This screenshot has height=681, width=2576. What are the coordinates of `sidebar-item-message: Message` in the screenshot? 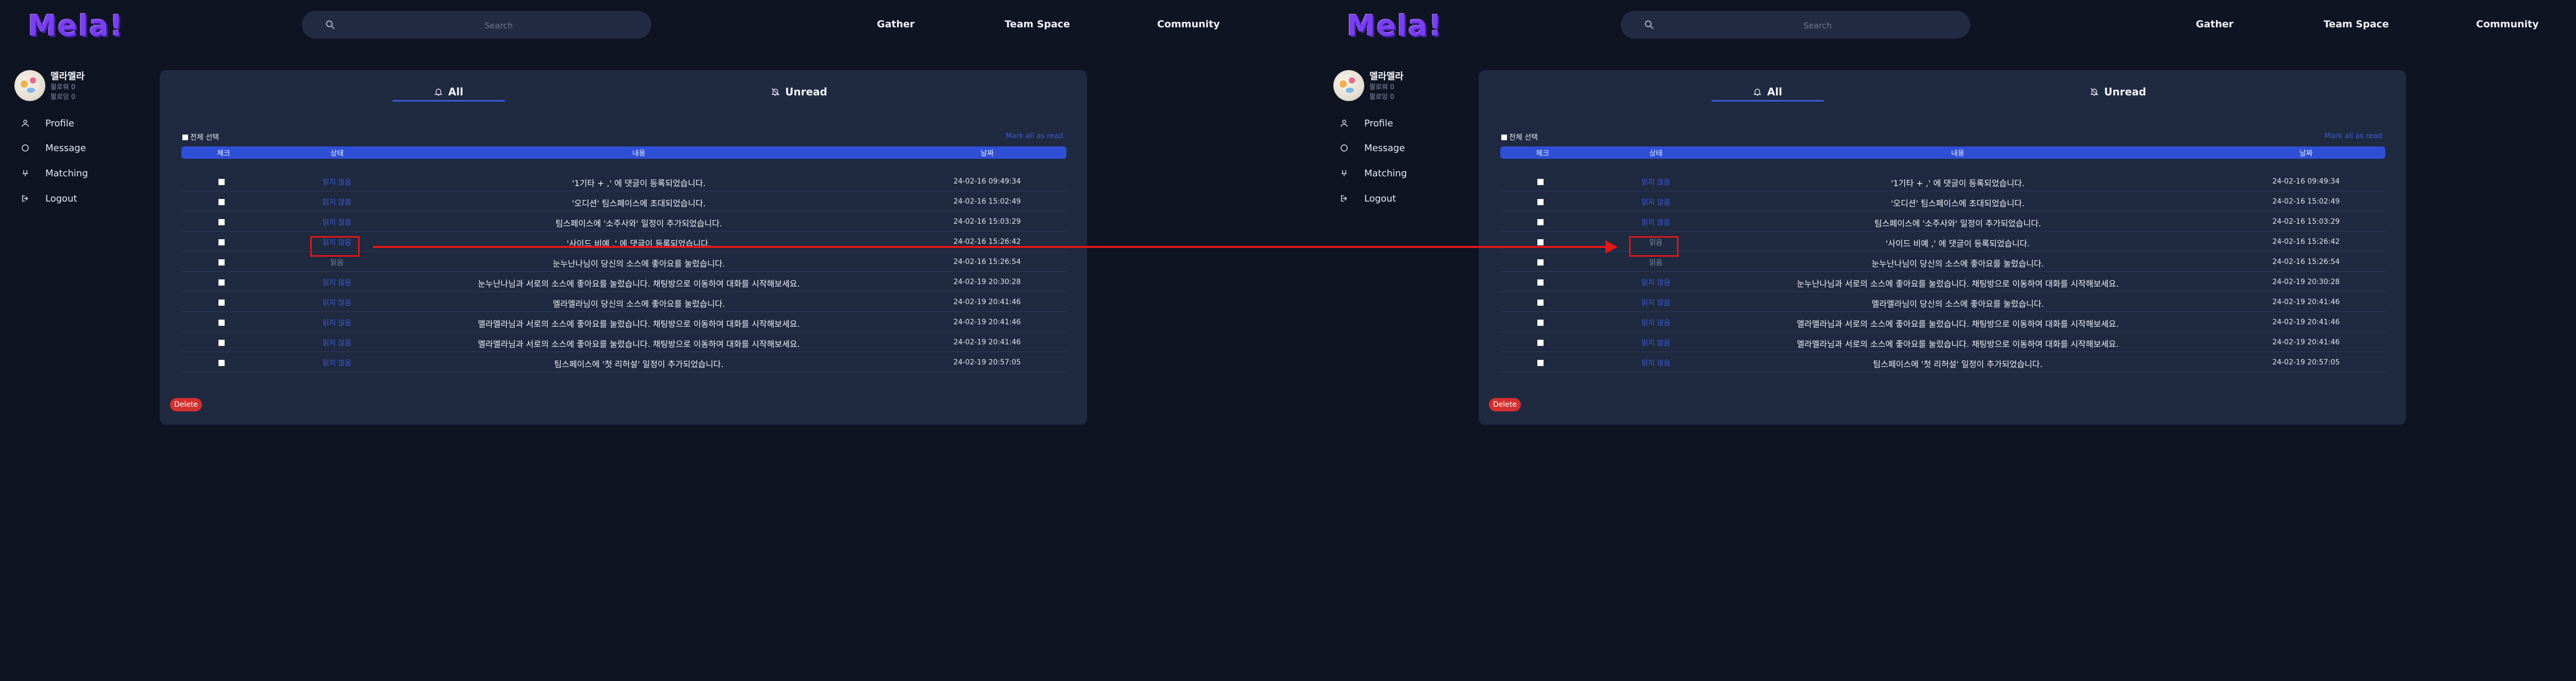 It's located at (53, 148).